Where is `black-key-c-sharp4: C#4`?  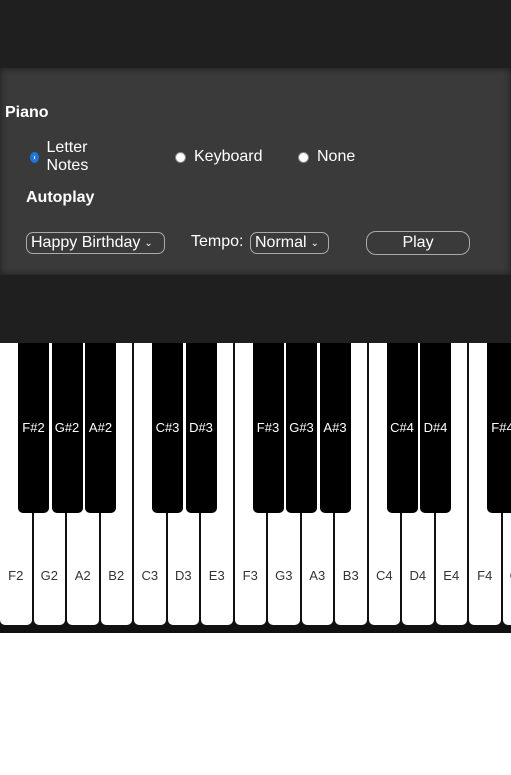
black-key-c-sharp4: C#4 is located at coordinates (402, 428).